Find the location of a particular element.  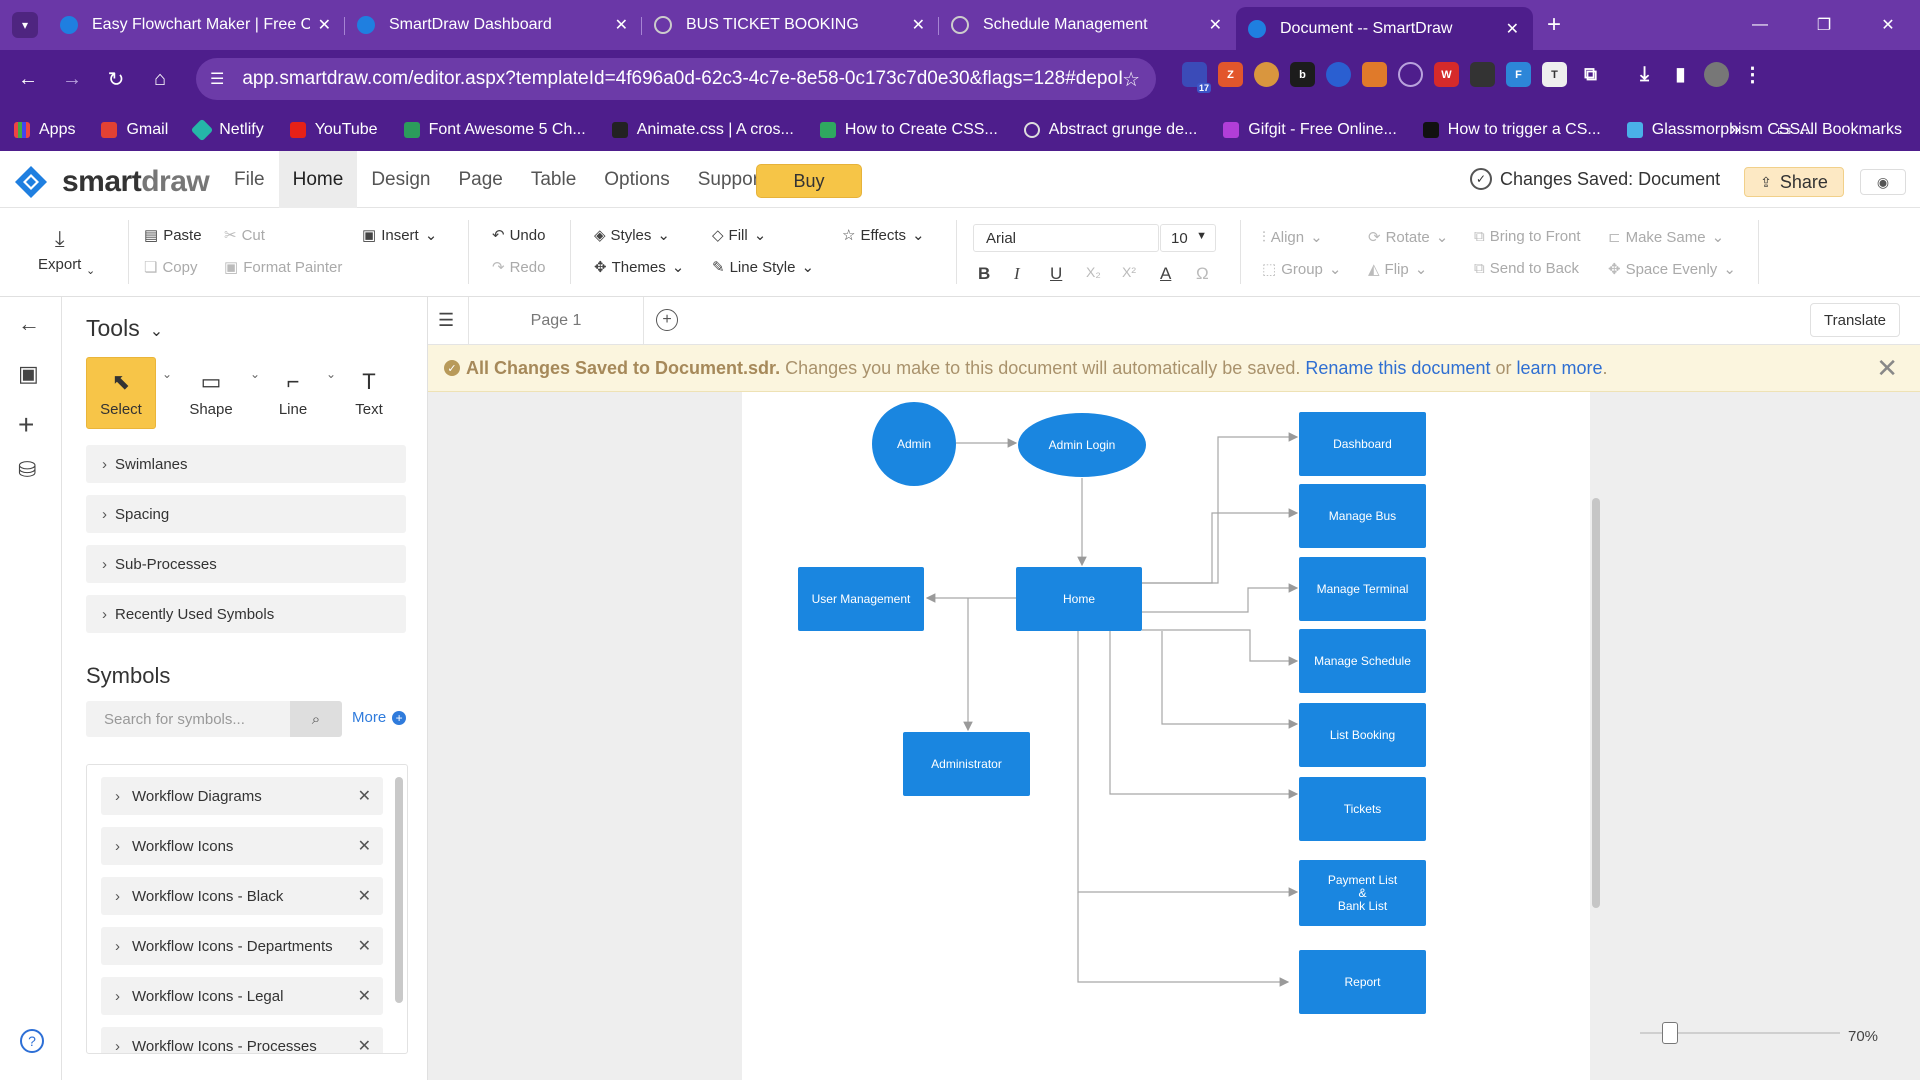

more-bookmarks-icon: » is located at coordinates (1735, 129).